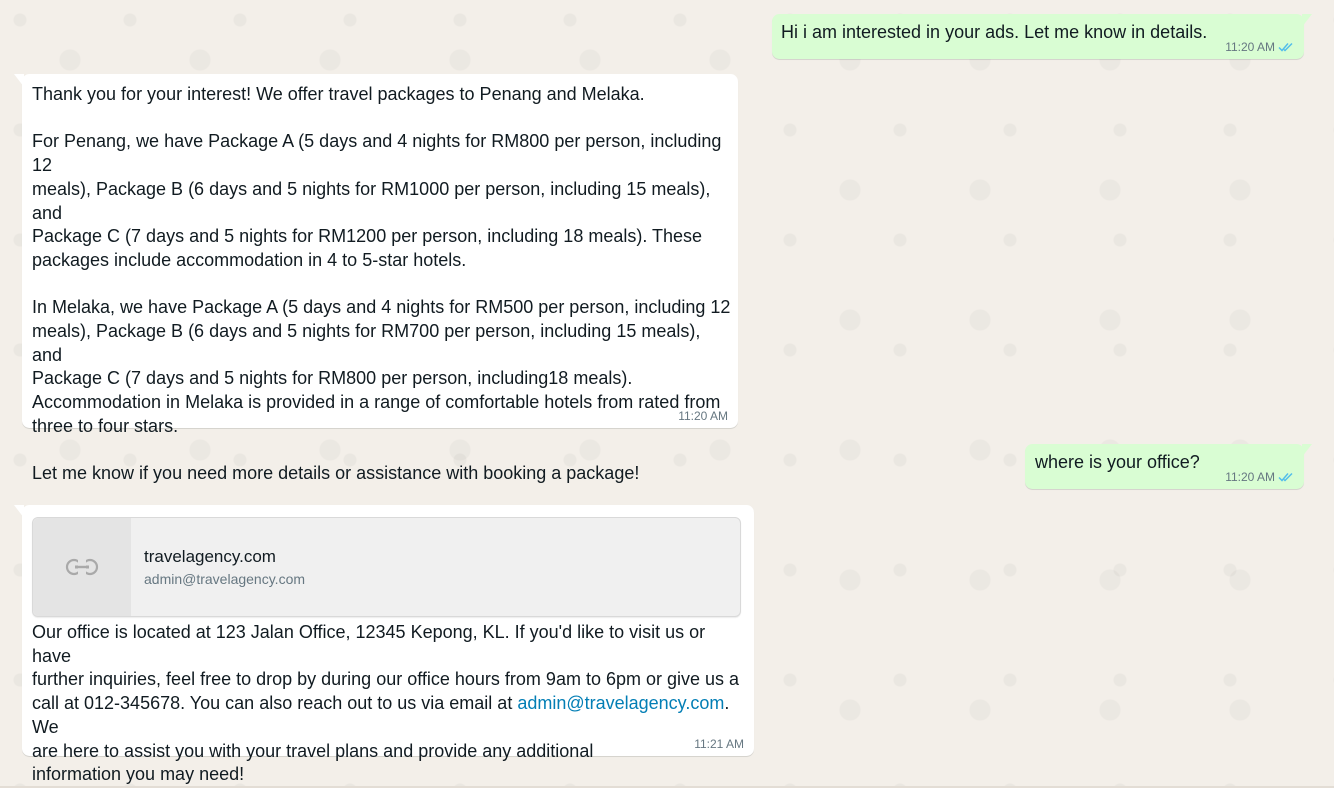 This screenshot has height=788, width=1334. I want to click on email-link: admin@travelagency.com, so click(620, 703).